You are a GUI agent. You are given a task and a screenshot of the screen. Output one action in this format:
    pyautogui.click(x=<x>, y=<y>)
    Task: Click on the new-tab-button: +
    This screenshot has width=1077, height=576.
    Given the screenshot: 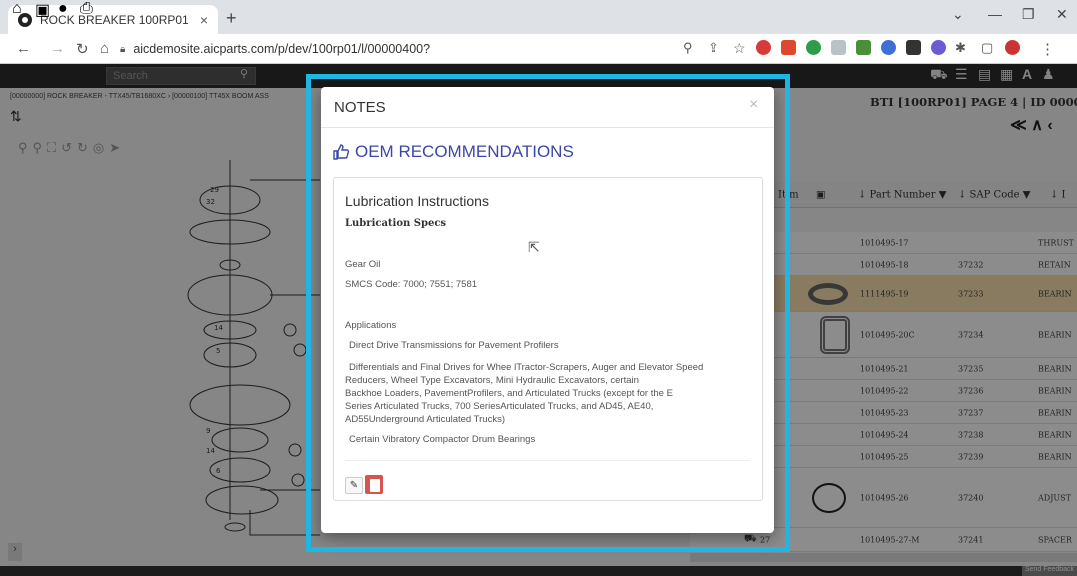 What is the action you would take?
    pyautogui.click(x=231, y=18)
    